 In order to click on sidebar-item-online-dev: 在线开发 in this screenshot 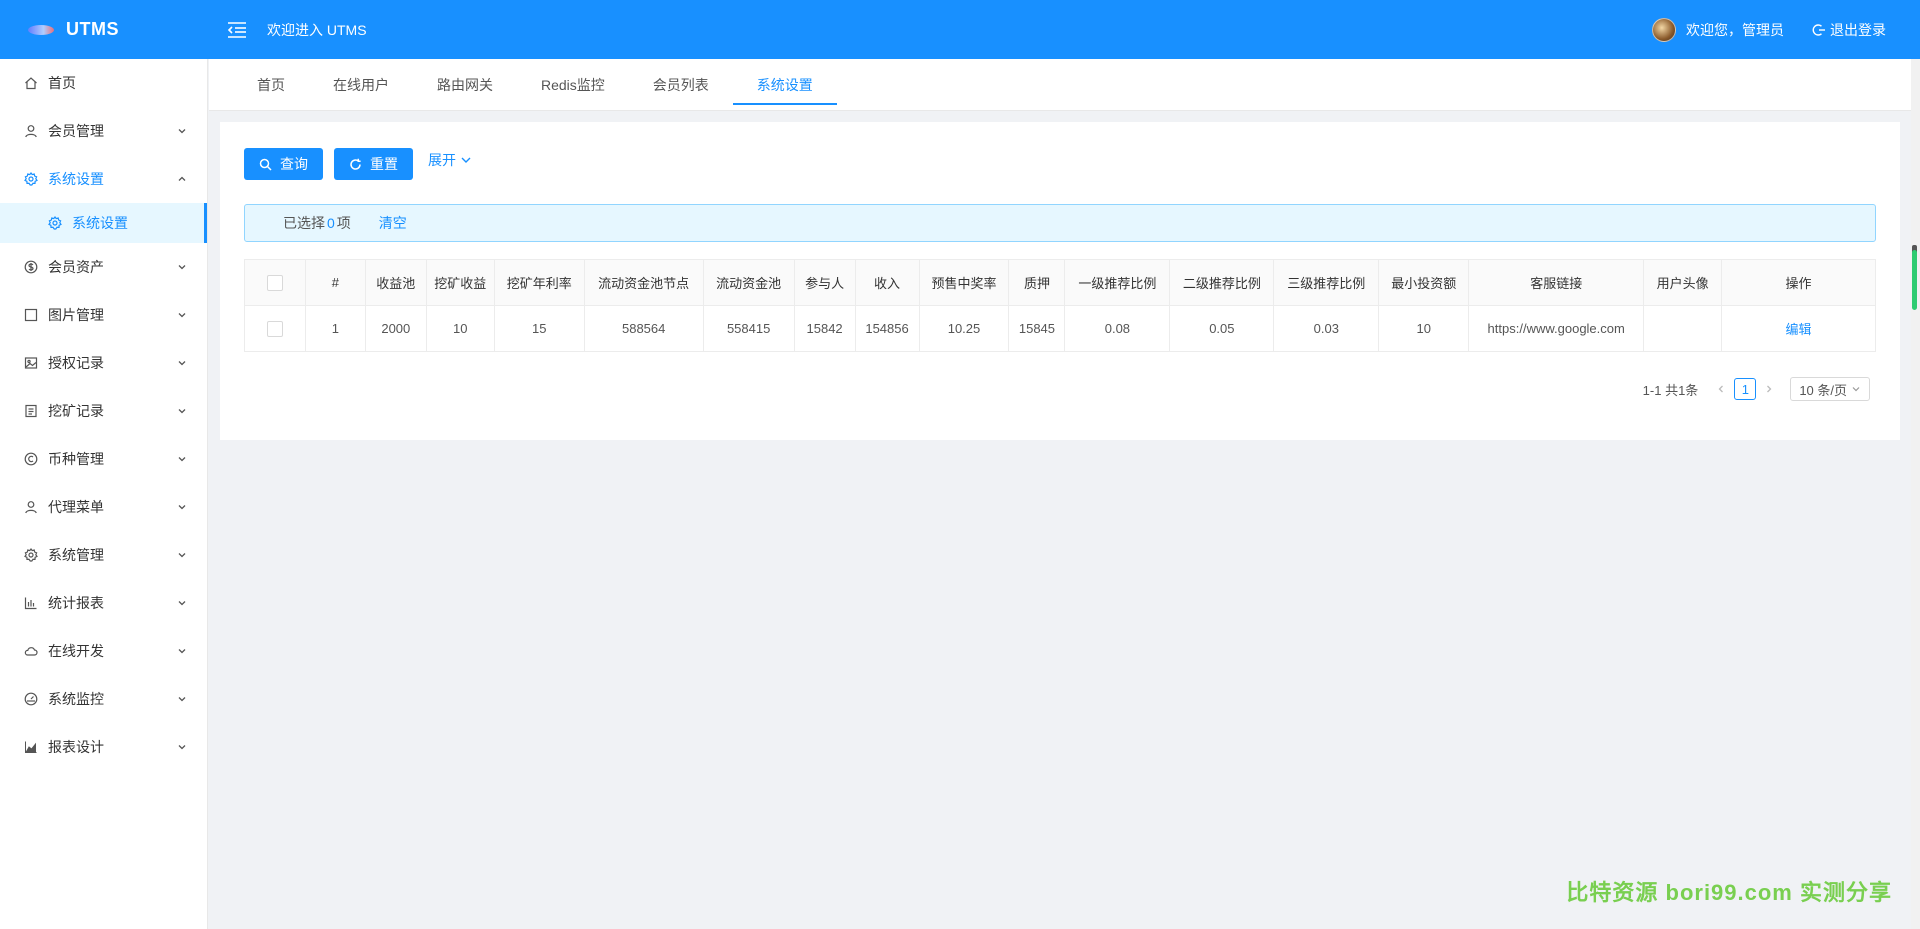, I will do `click(103, 651)`.